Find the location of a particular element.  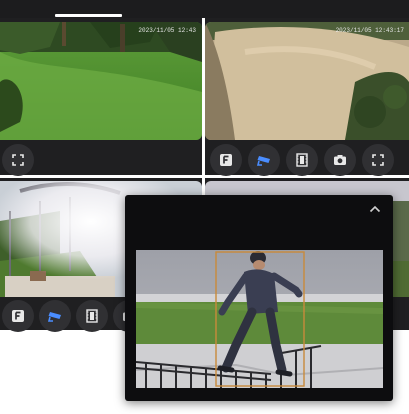

active-tab-indicator is located at coordinates (88, 15).